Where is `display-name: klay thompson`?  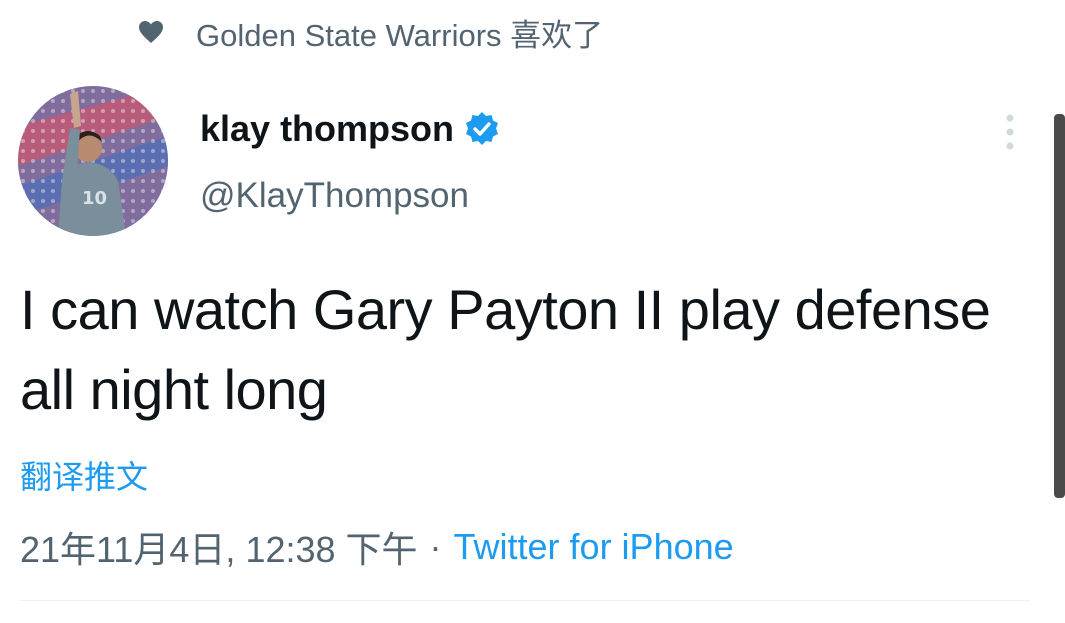 display-name: klay thompson is located at coordinates (327, 129).